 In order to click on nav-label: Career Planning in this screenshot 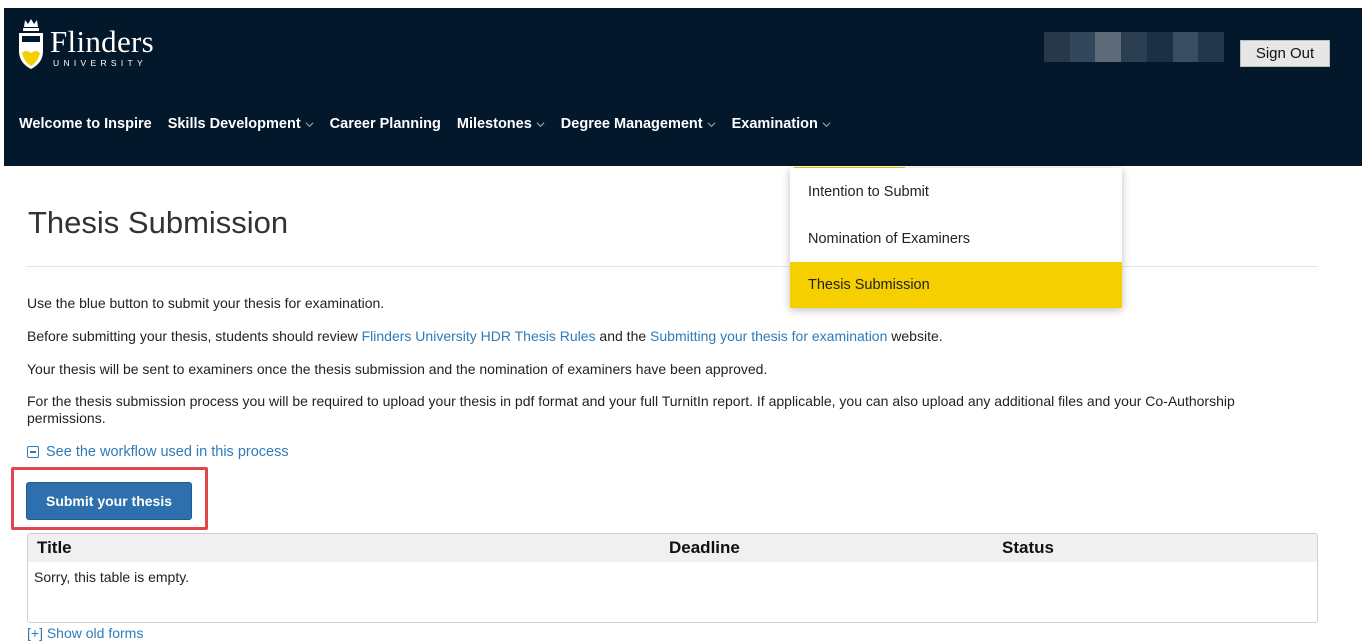, I will do `click(385, 124)`.